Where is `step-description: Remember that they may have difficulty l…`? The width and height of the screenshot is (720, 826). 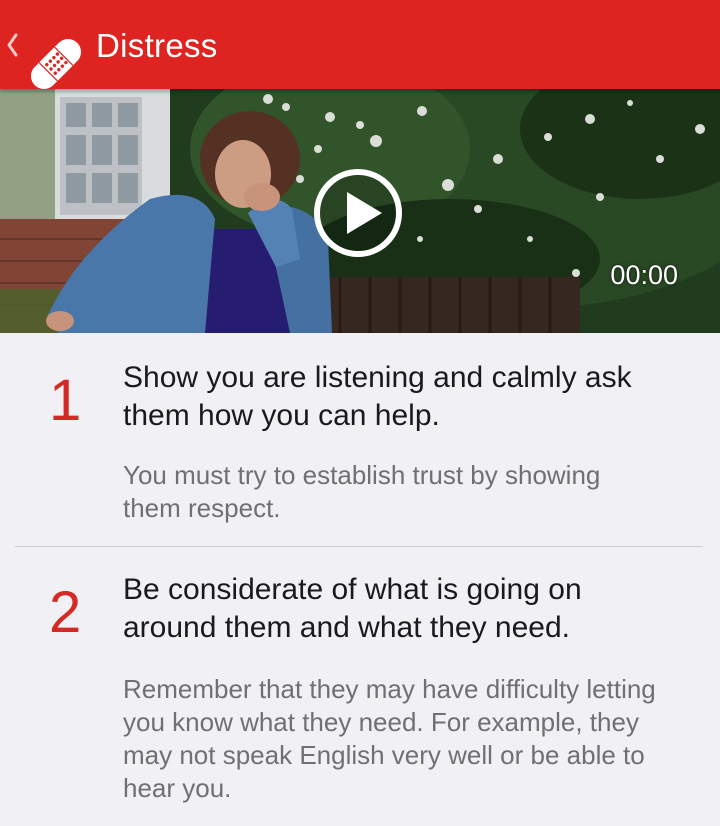 step-description: Remember that they may have difficulty l… is located at coordinates (389, 738).